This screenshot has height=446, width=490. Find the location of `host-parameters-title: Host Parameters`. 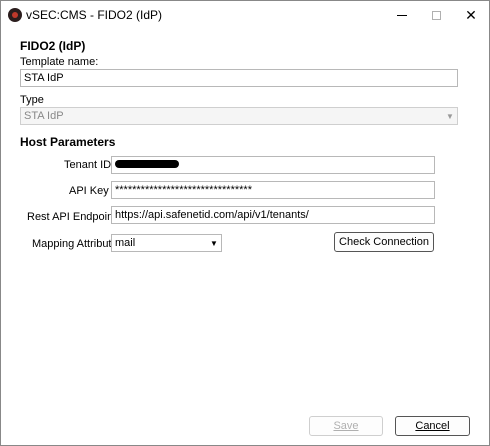

host-parameters-title: Host Parameters is located at coordinates (68, 142).